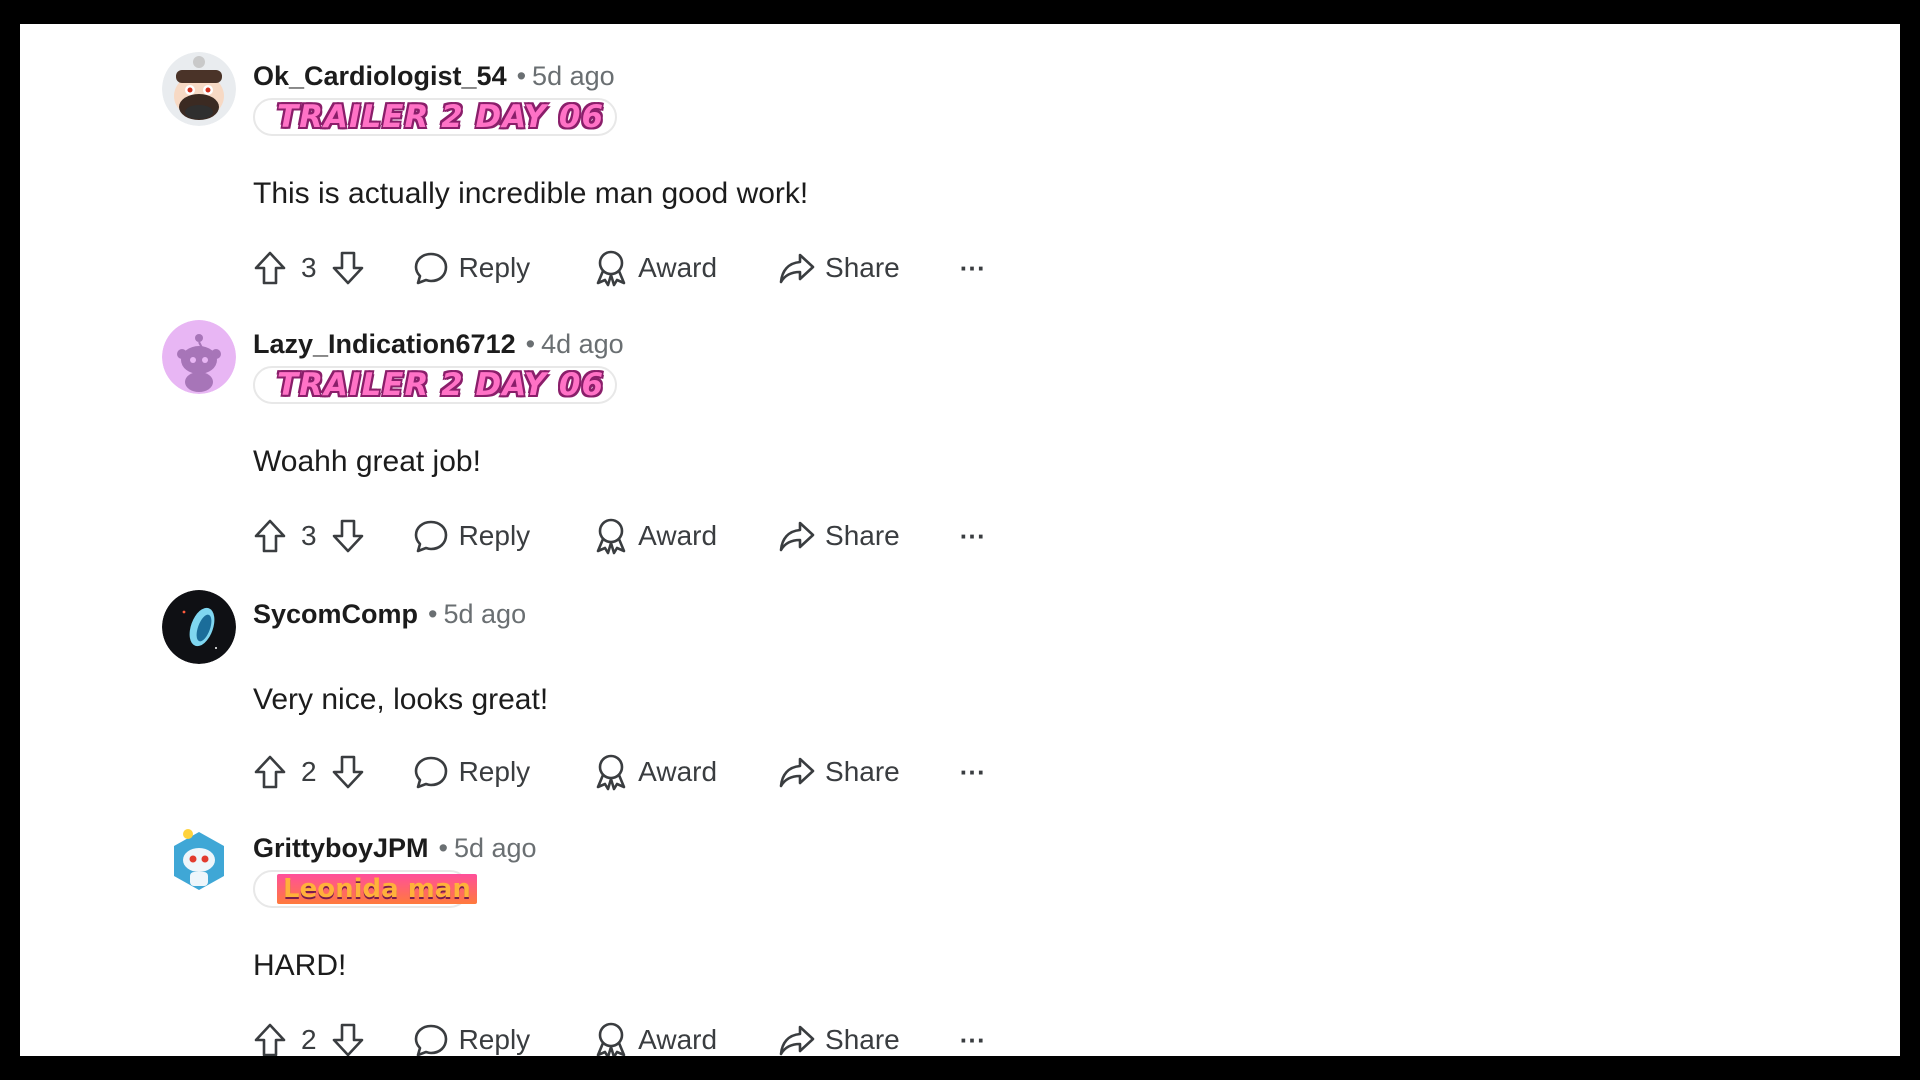 This screenshot has height=1080, width=1920. I want to click on planet-avatar-icon, so click(199, 627).